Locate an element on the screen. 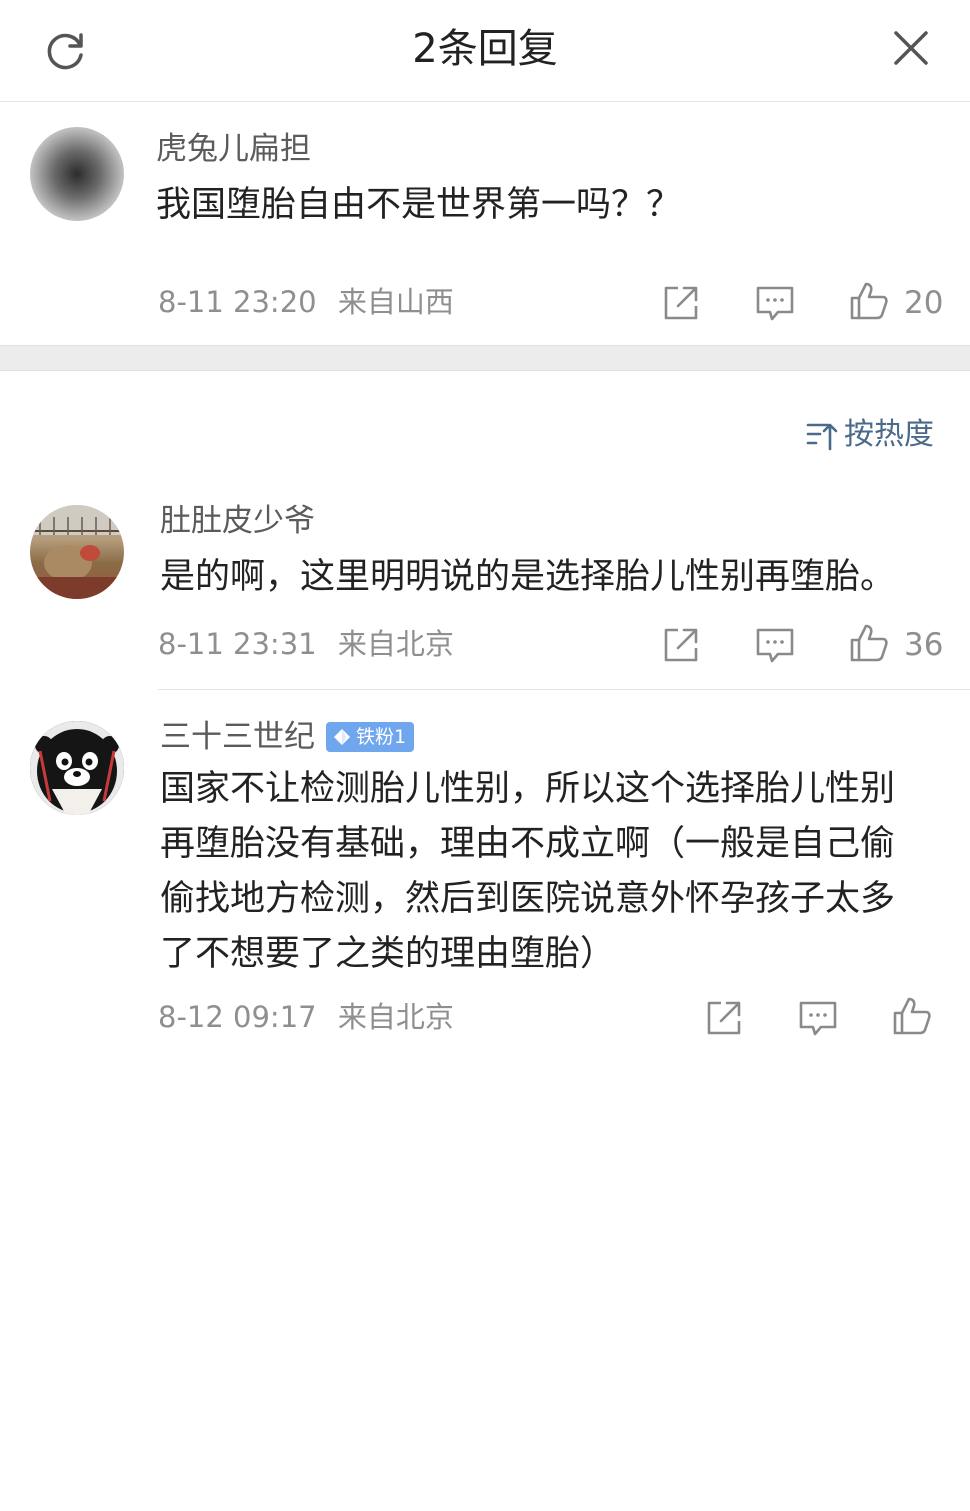  close-icon is located at coordinates (911, 48).